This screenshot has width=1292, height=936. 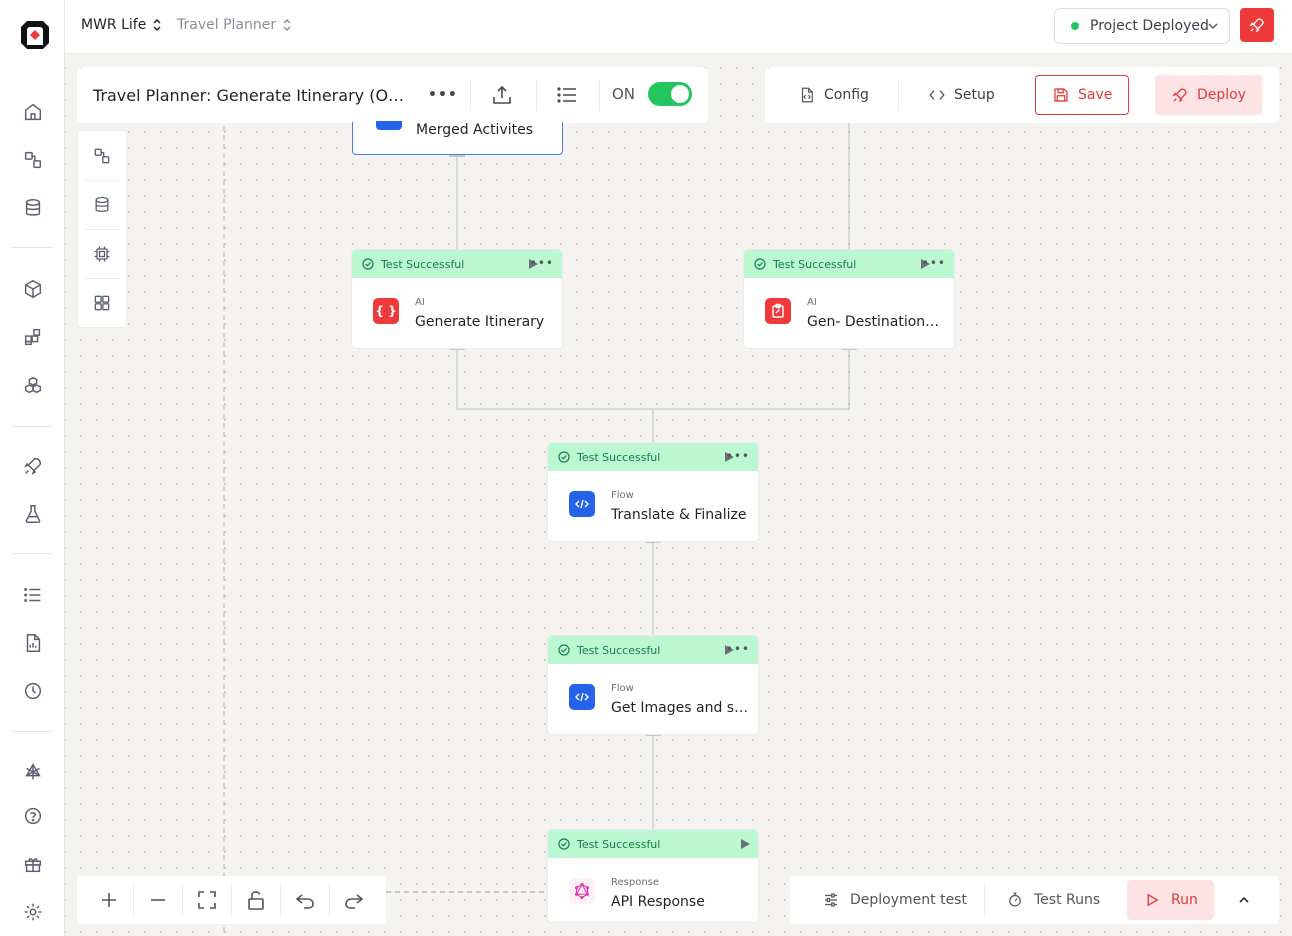 I want to click on chevron-up-icon, so click(x=1244, y=900).